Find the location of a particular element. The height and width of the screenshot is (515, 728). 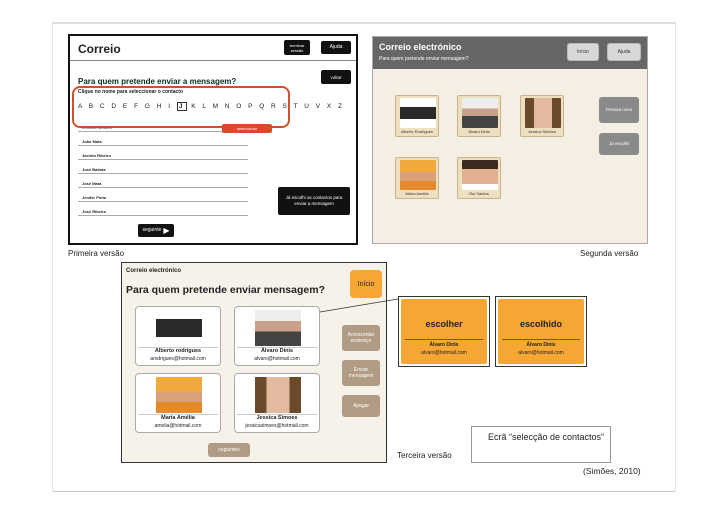

v3-contact-card: Maria Amélia amelia@hotmail.com is located at coordinates (178, 403).